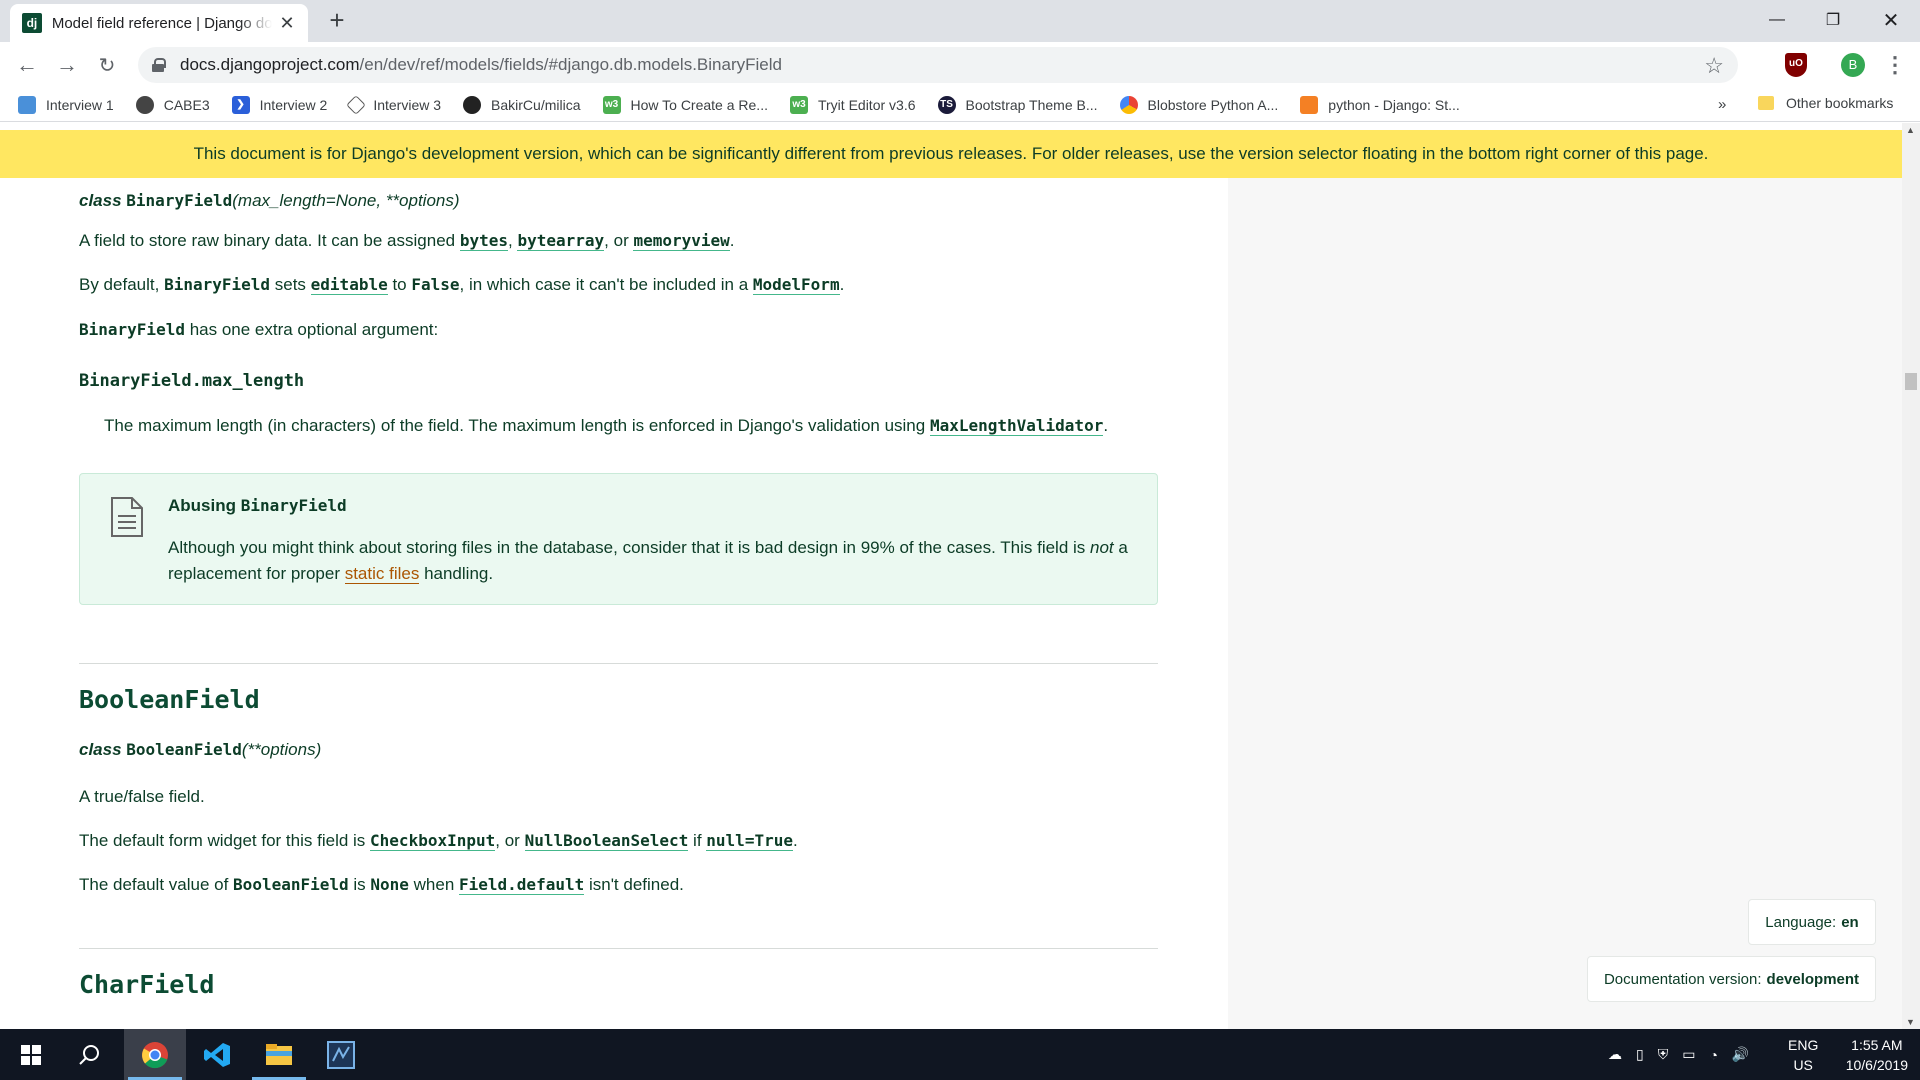 The image size is (1920, 1080). What do you see at coordinates (32, 23) in the screenshot?
I see `django-favicon-icon: dj` at bounding box center [32, 23].